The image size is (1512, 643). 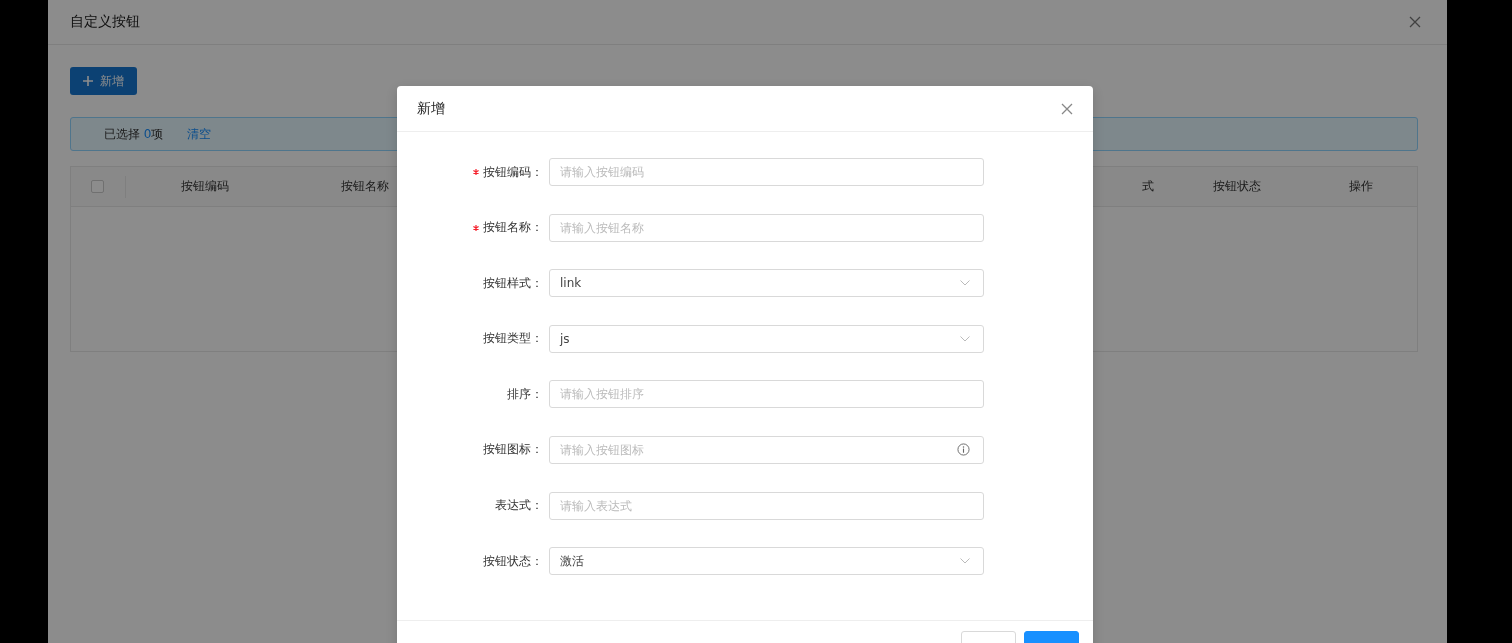 I want to click on input-field: 请输入按钮名称, so click(x=766, y=227).